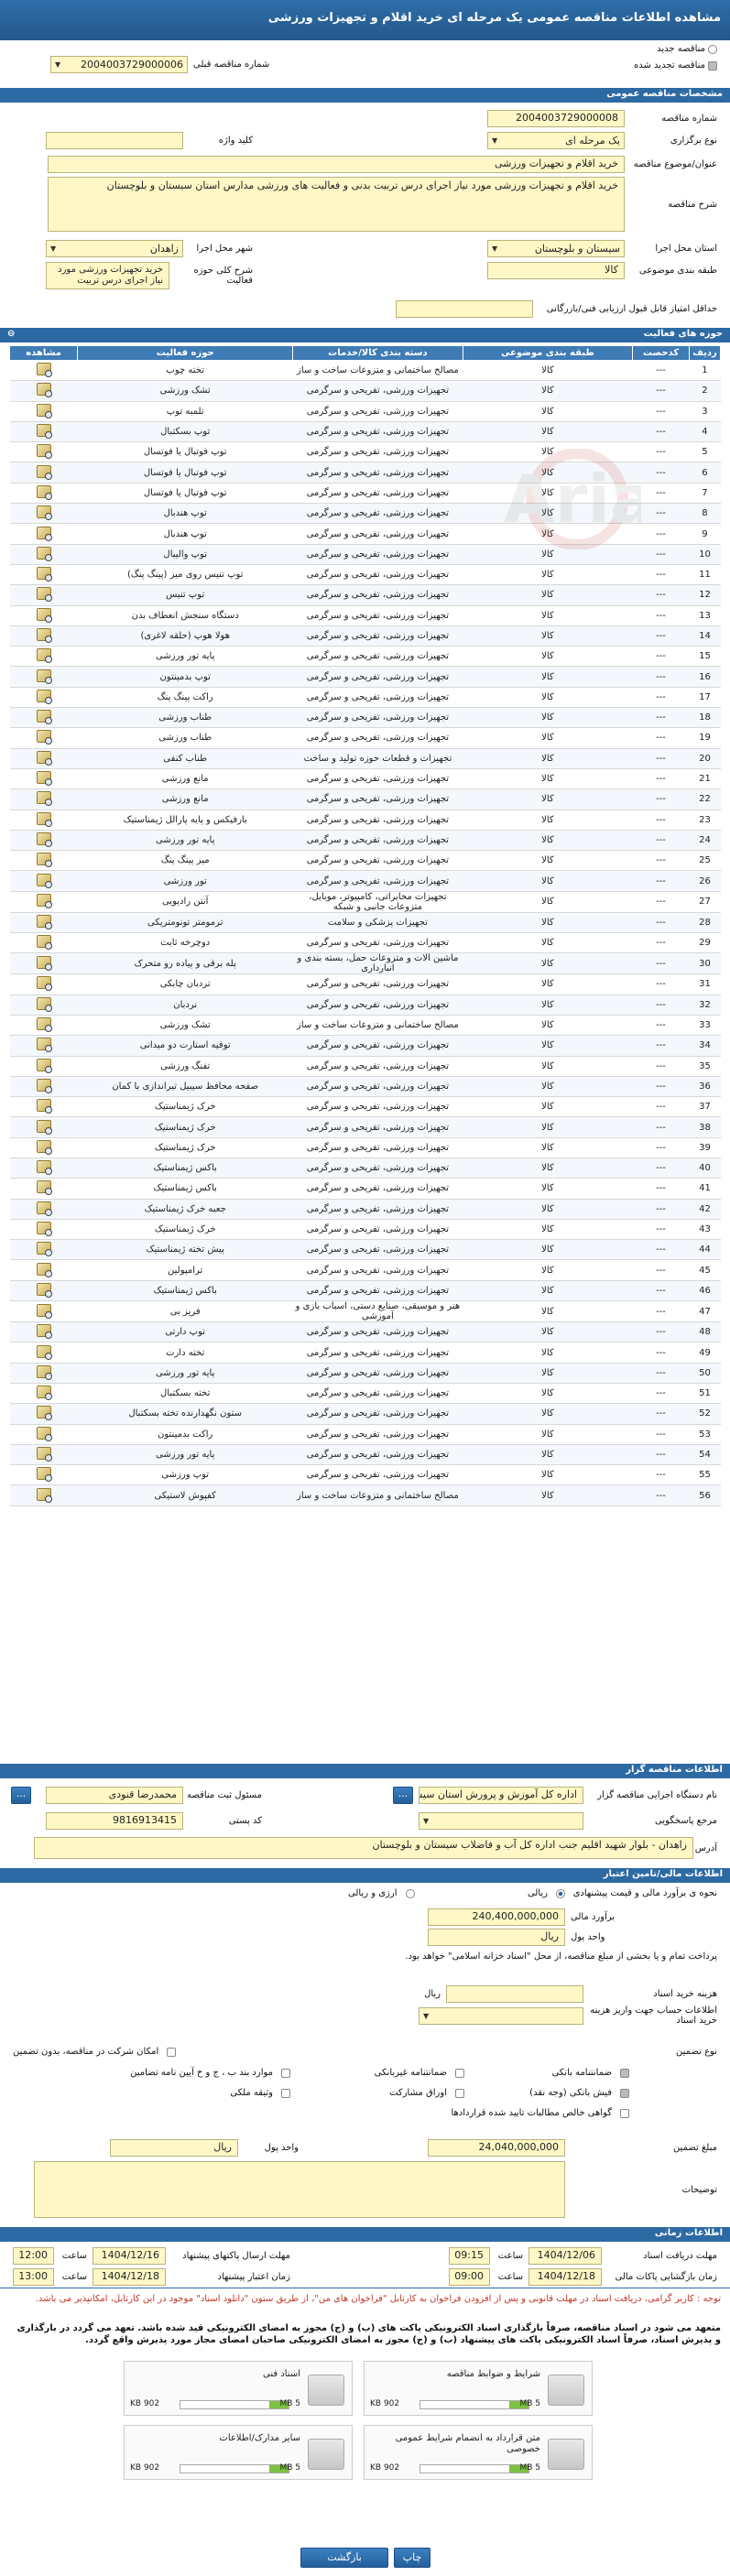  What do you see at coordinates (459, 2073) in the screenshot?
I see `guarantee-nonbank-checkbox` at bounding box center [459, 2073].